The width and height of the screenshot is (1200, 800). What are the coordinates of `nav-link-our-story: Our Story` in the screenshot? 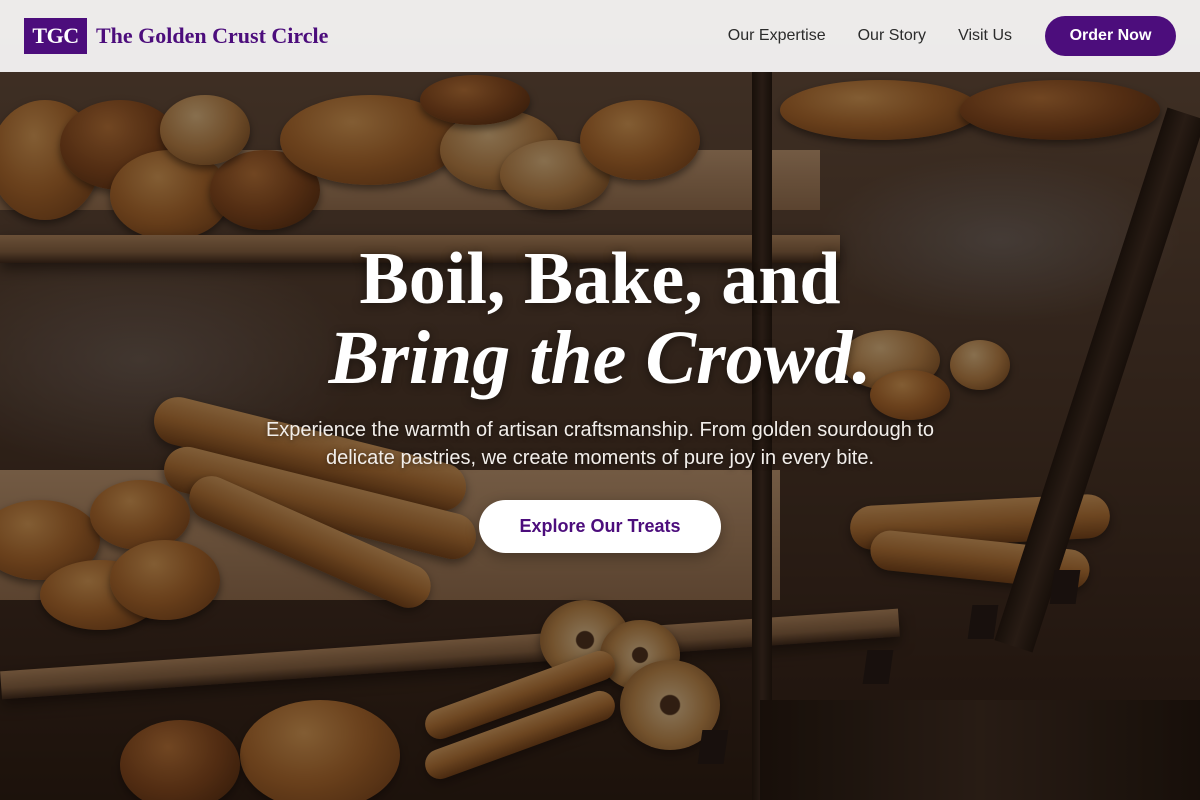 It's located at (892, 36).